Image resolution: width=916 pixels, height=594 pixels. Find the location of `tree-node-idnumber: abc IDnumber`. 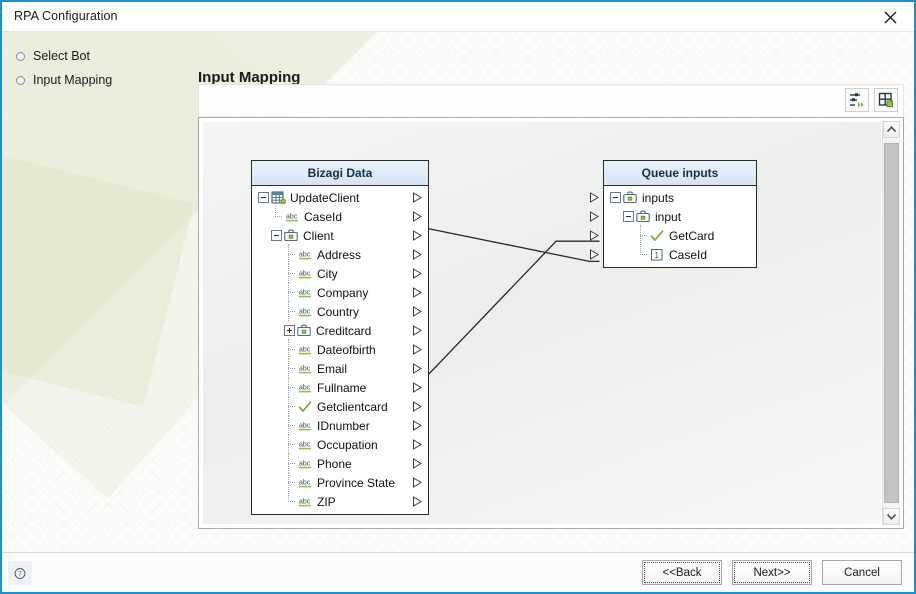

tree-node-idnumber: abc IDnumber is located at coordinates (340, 425).